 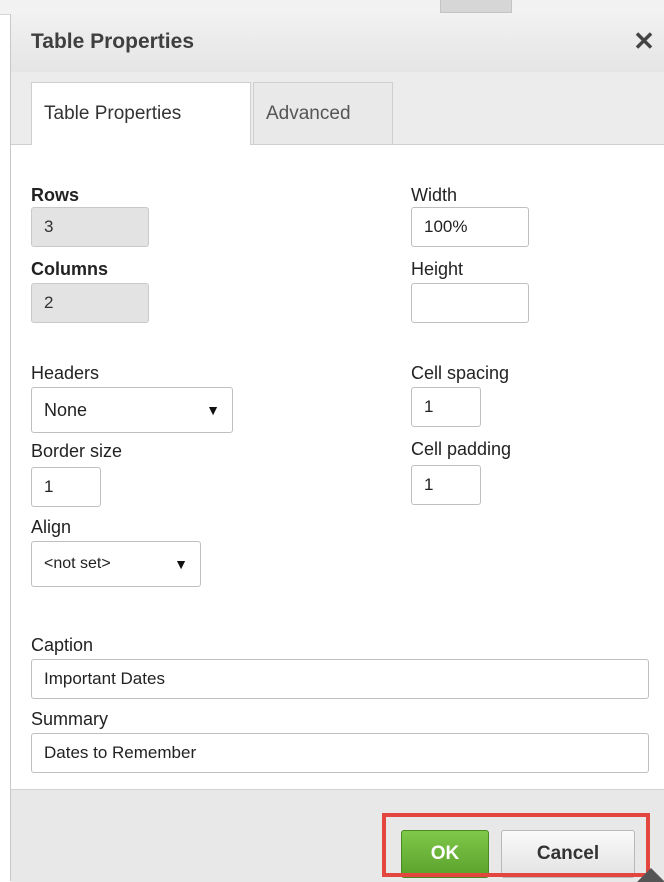 I want to click on close-icon: ✕, so click(x=644, y=41).